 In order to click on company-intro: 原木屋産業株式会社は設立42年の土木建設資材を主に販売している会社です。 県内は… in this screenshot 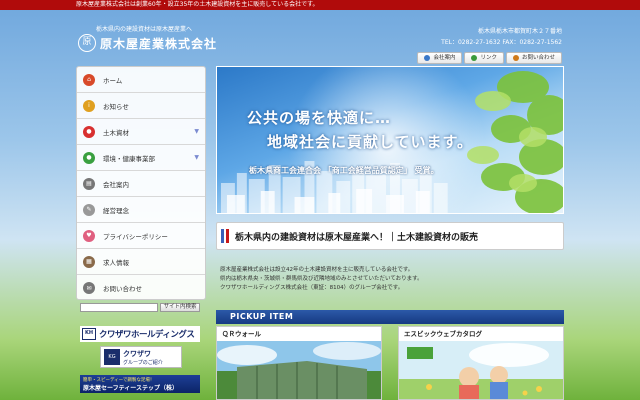, I will do `click(390, 279)`.